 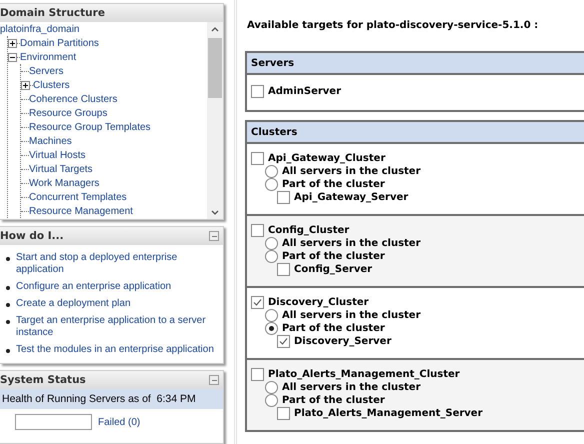 What do you see at coordinates (318, 302) in the screenshot?
I see `cluster-label: Discovery_Cluster` at bounding box center [318, 302].